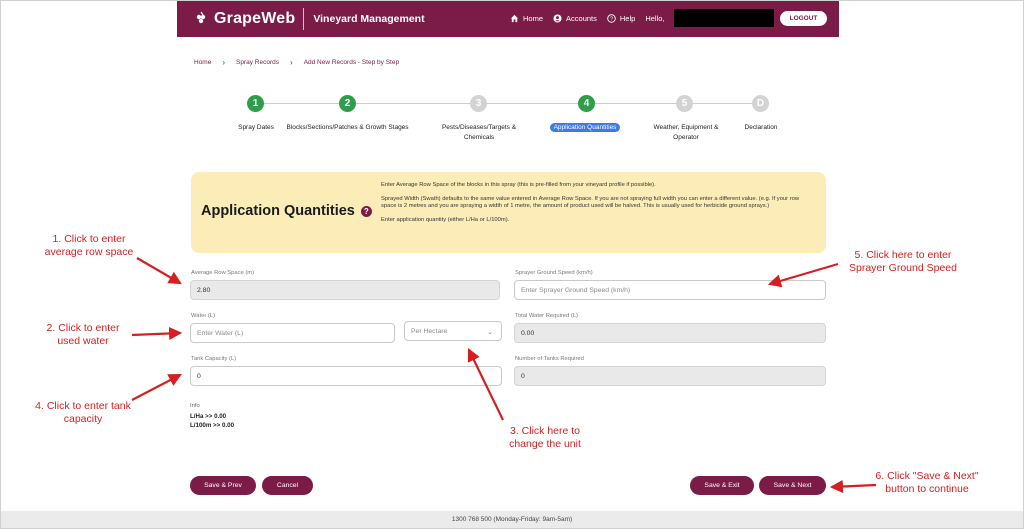 This screenshot has width=1024, height=529. Describe the element at coordinates (655, 18) in the screenshot. I see `hello-greeting: Hello,` at that location.